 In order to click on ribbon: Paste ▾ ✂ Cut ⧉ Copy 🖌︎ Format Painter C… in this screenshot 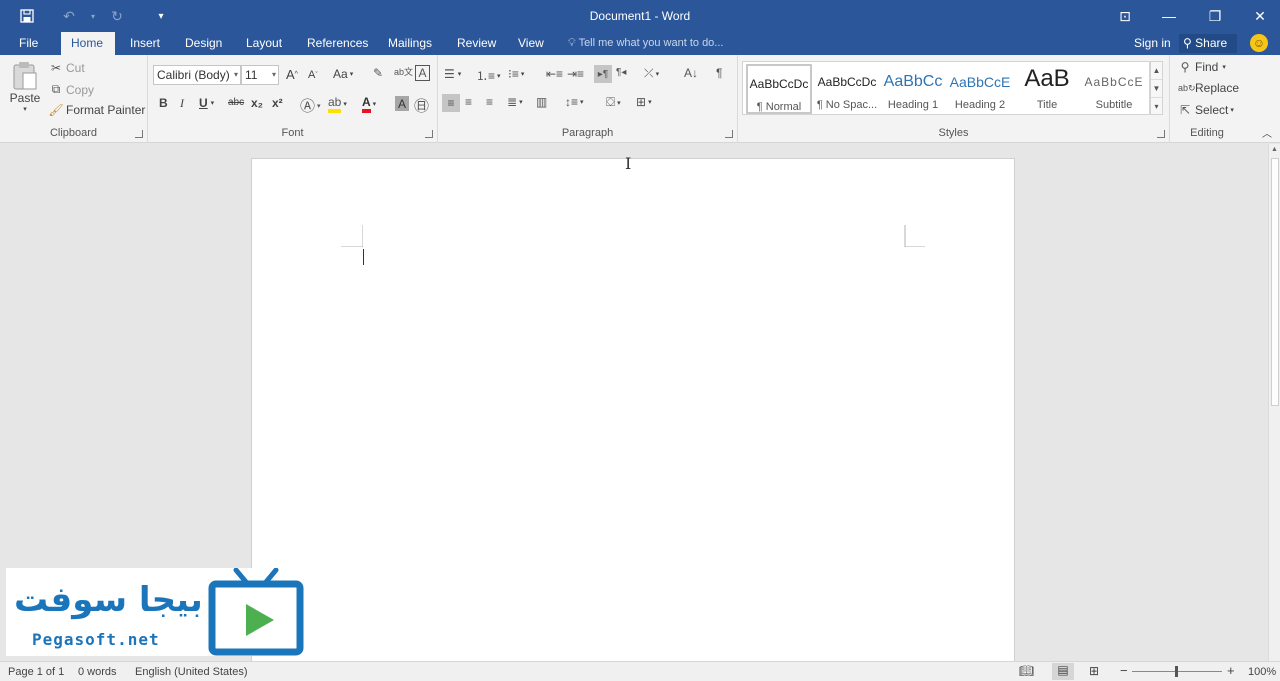, I will do `click(640, 99)`.